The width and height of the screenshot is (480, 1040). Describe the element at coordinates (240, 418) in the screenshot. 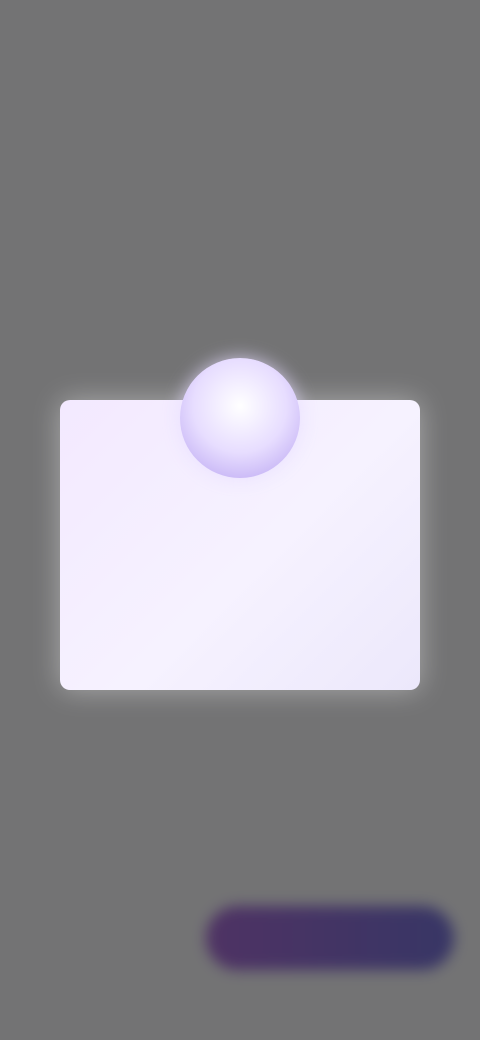

I see `circle-badge-icon` at that location.